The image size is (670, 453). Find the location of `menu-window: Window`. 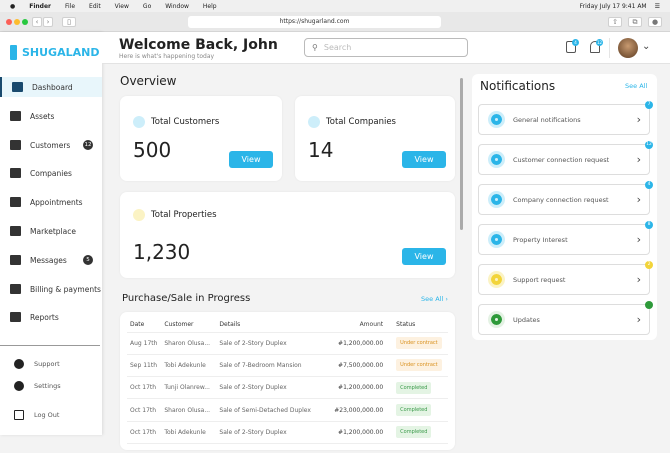

menu-window: Window is located at coordinates (177, 6).